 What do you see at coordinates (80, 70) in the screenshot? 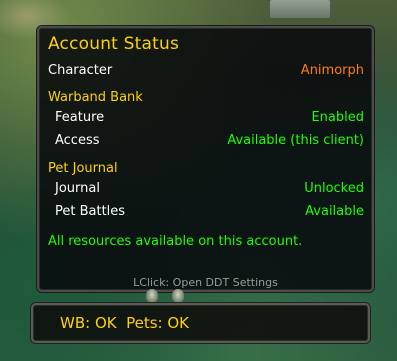
I see `character-label: Character` at bounding box center [80, 70].